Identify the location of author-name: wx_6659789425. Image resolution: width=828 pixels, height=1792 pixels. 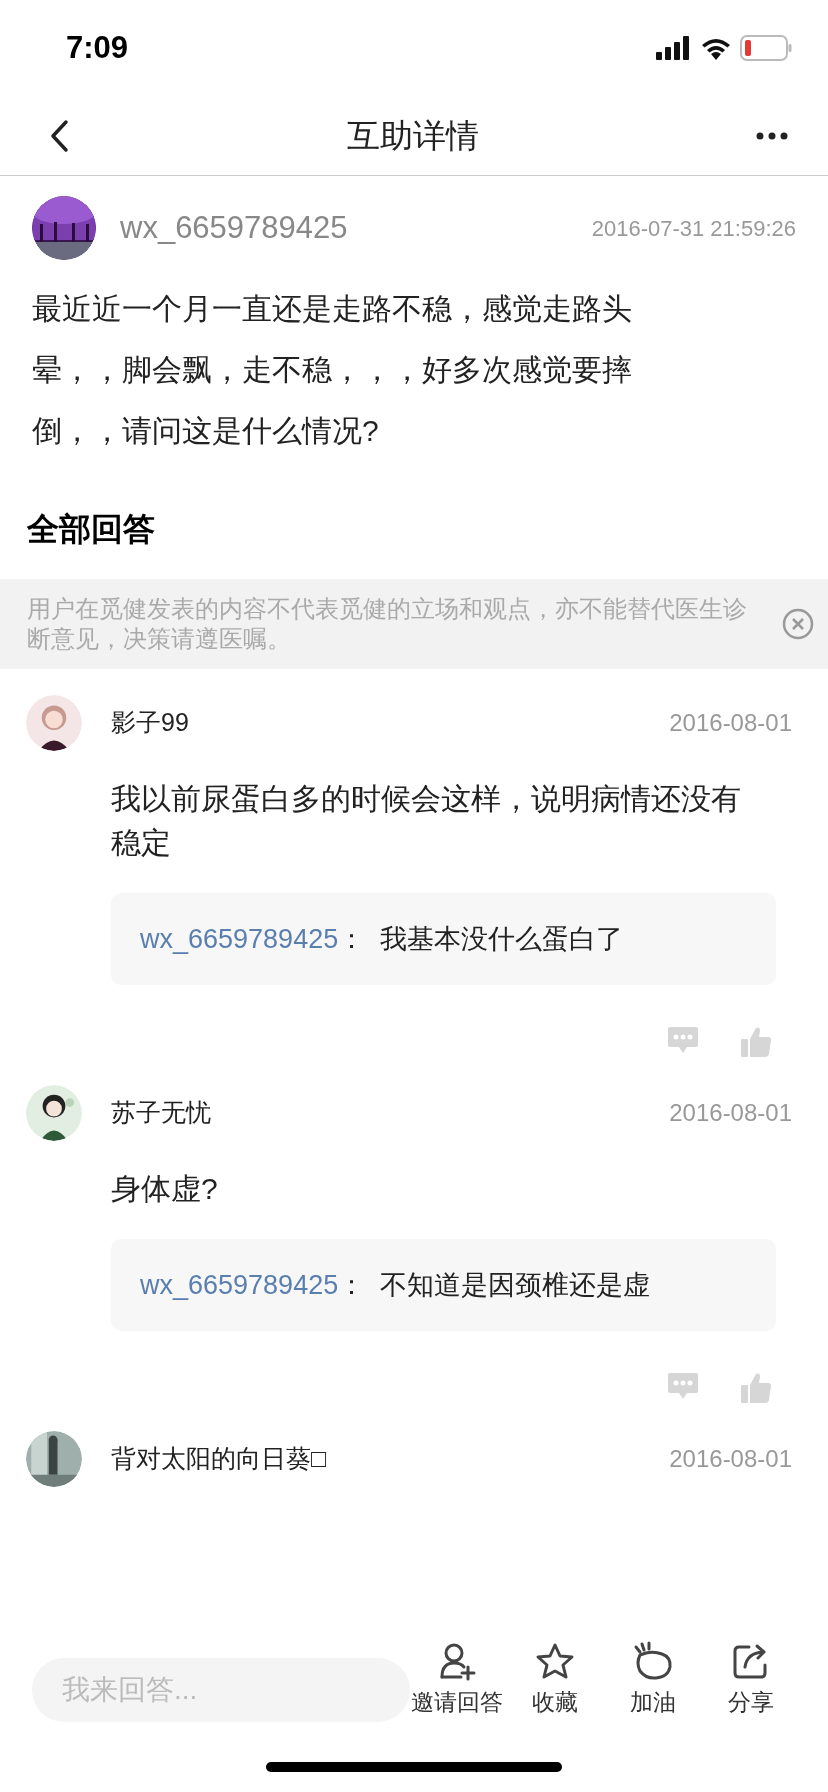
(234, 228).